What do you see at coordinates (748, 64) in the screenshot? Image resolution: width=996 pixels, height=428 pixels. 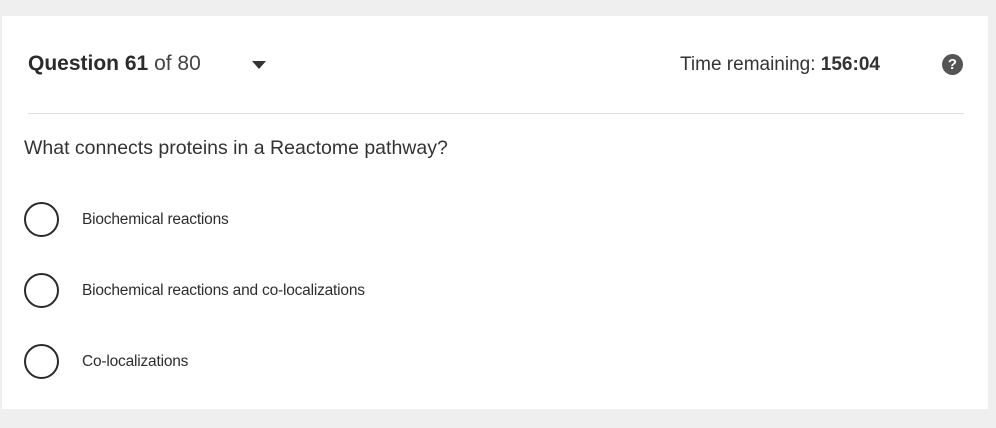 I see `time-remaining-label: Time remaining:` at bounding box center [748, 64].